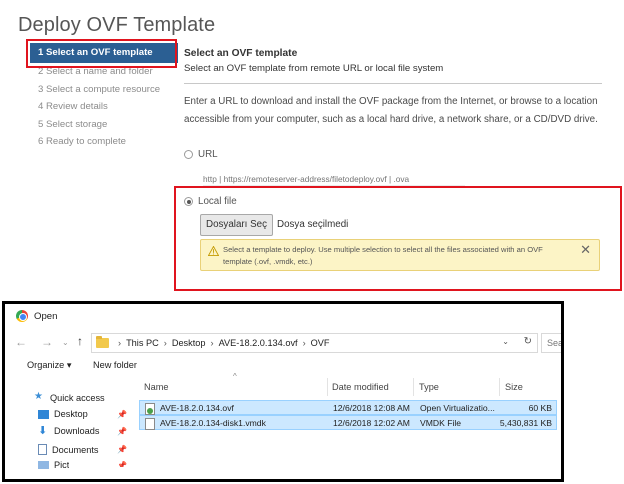 The width and height of the screenshot is (624, 484). I want to click on desktop-icon, so click(43, 414).